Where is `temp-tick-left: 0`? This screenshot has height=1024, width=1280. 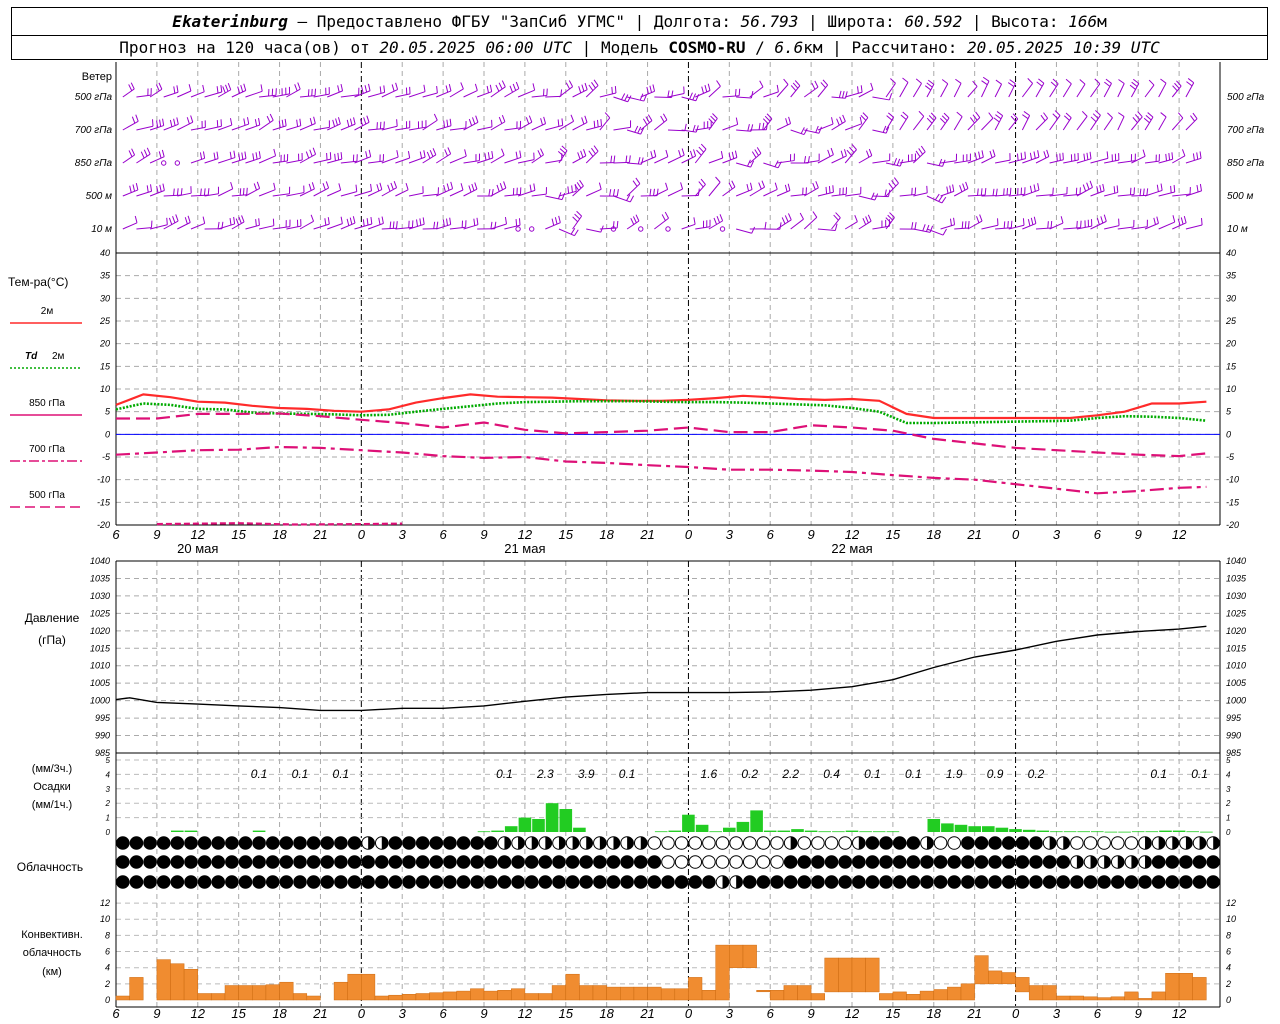
temp-tick-left: 0 is located at coordinates (107, 434).